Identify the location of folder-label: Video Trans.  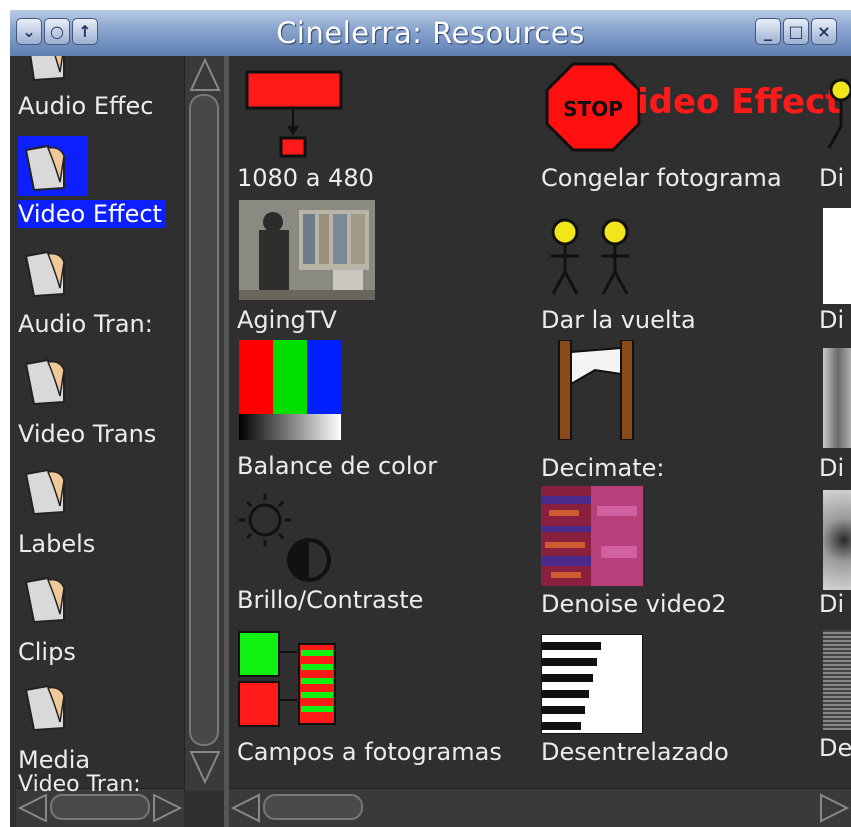
(87, 434).